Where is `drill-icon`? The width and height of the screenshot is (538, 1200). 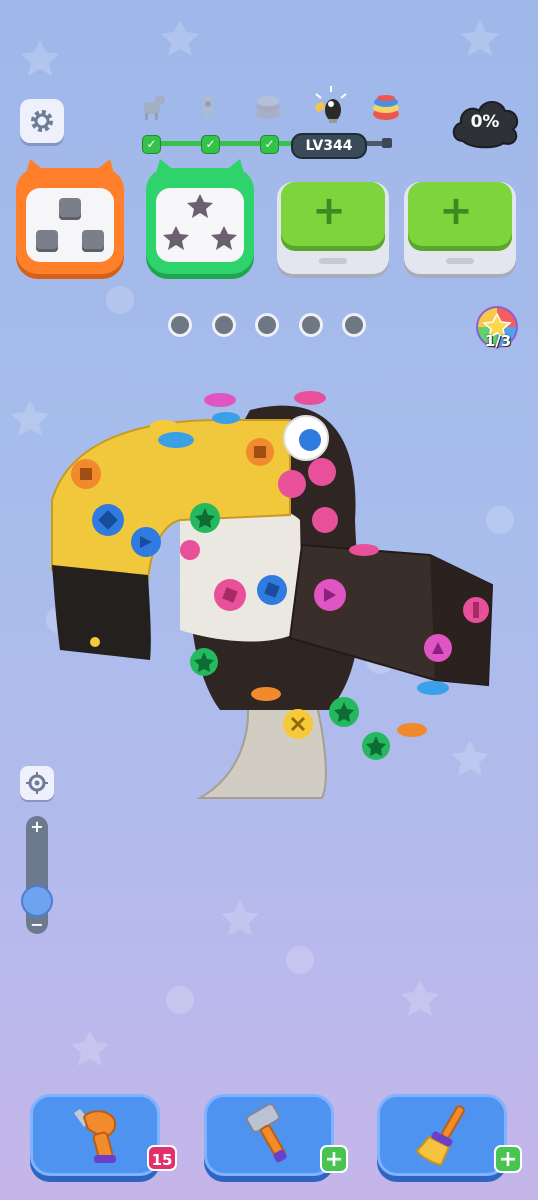
drill-icon is located at coordinates (95, 1136).